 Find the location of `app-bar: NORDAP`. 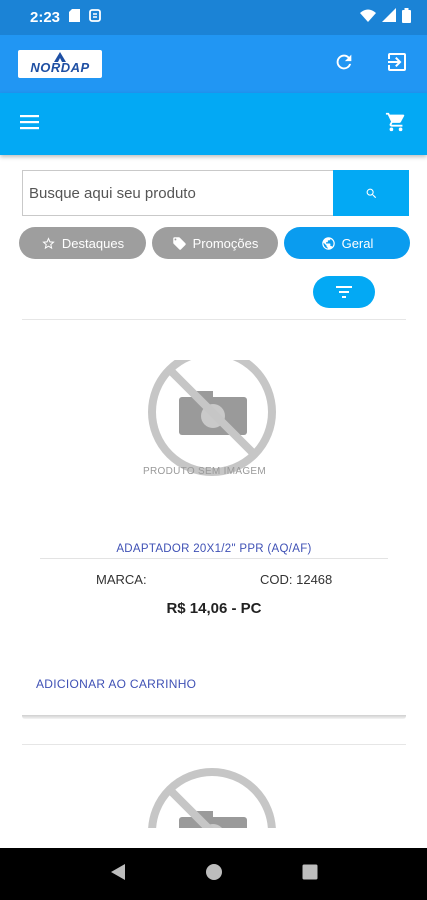

app-bar: NORDAP is located at coordinates (213, 64).